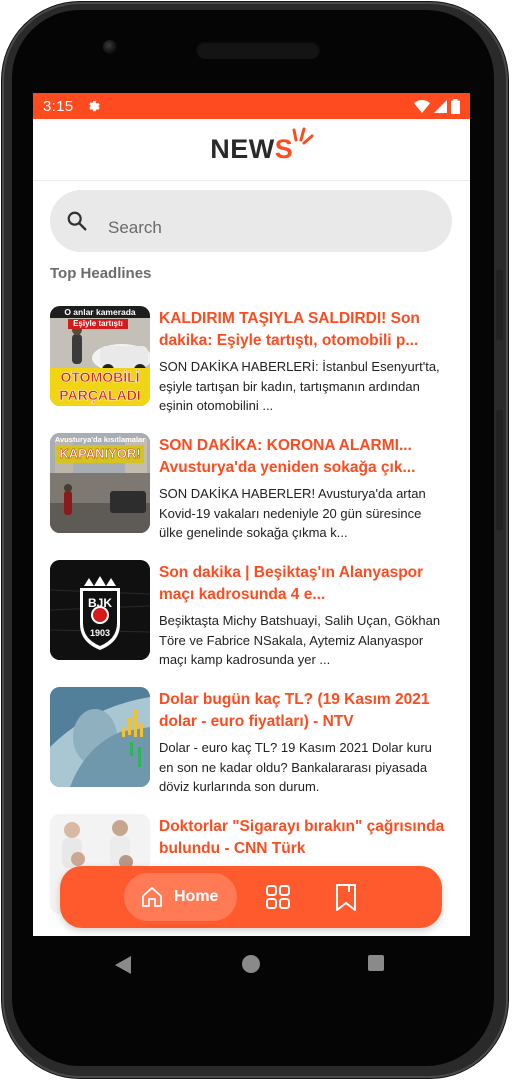  I want to click on news-thumbnail: Avusturya'da kısıtlamalar KAPANIYOR!, so click(100, 483).